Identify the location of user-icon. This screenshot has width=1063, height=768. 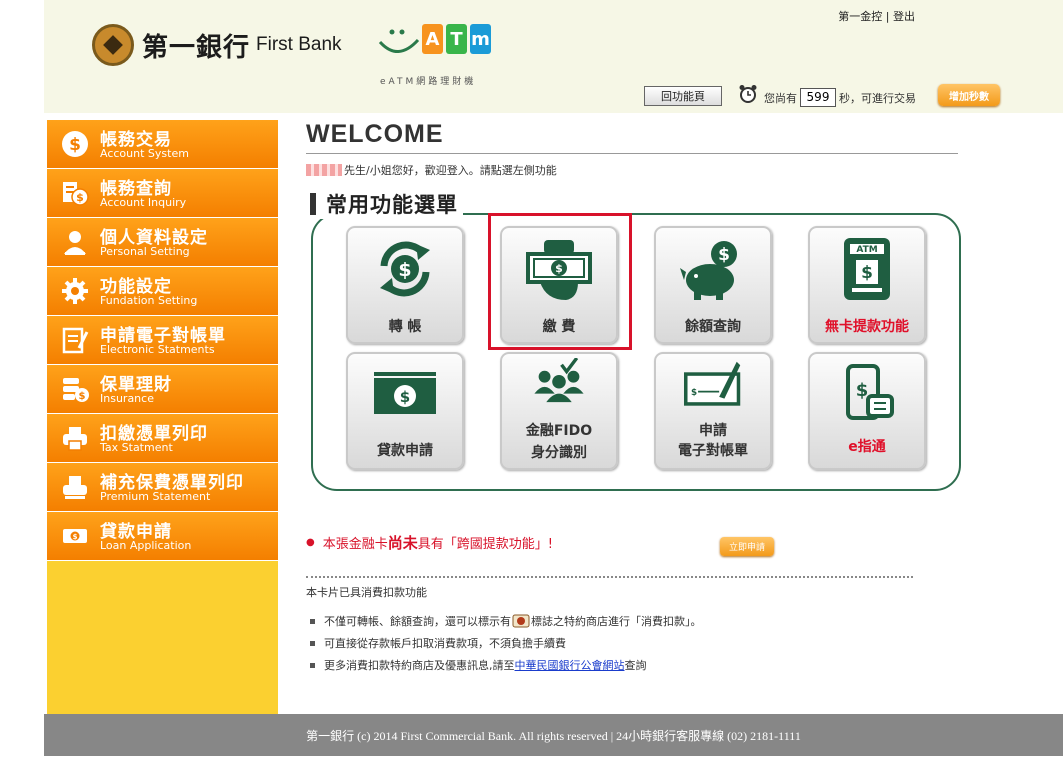
(75, 243).